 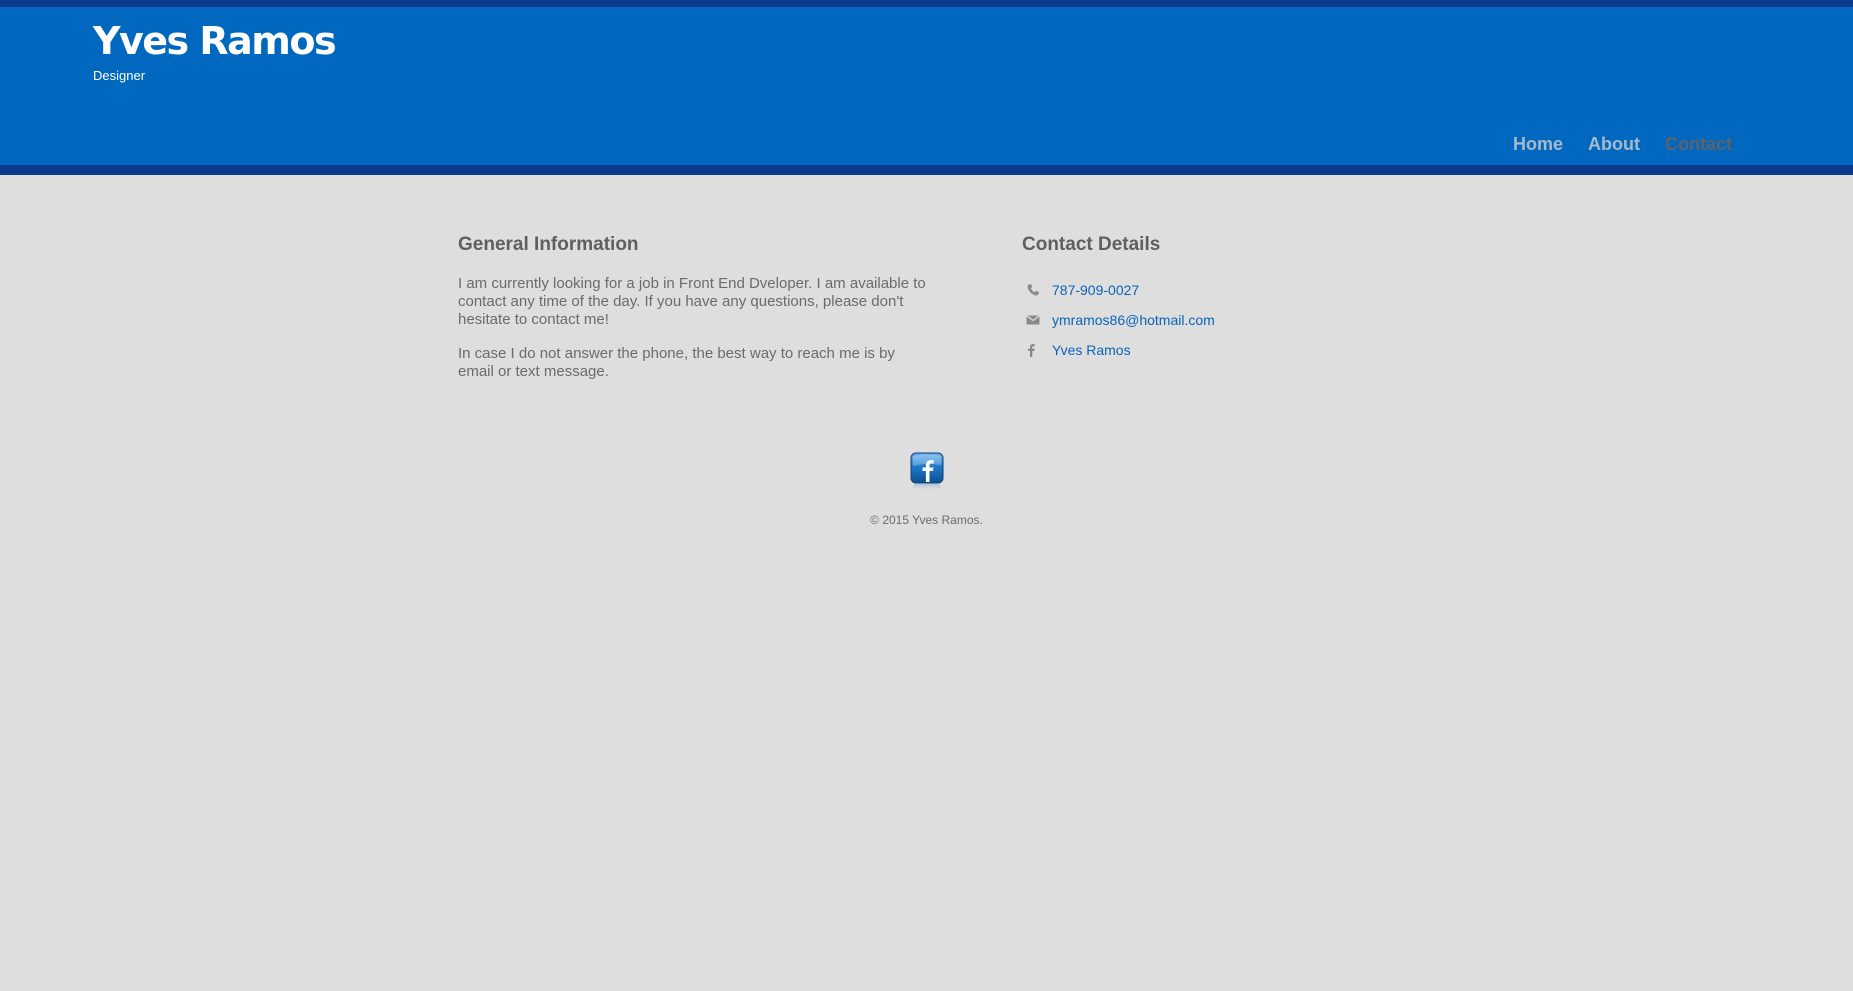 I want to click on nav-home: Home, so click(x=1538, y=144).